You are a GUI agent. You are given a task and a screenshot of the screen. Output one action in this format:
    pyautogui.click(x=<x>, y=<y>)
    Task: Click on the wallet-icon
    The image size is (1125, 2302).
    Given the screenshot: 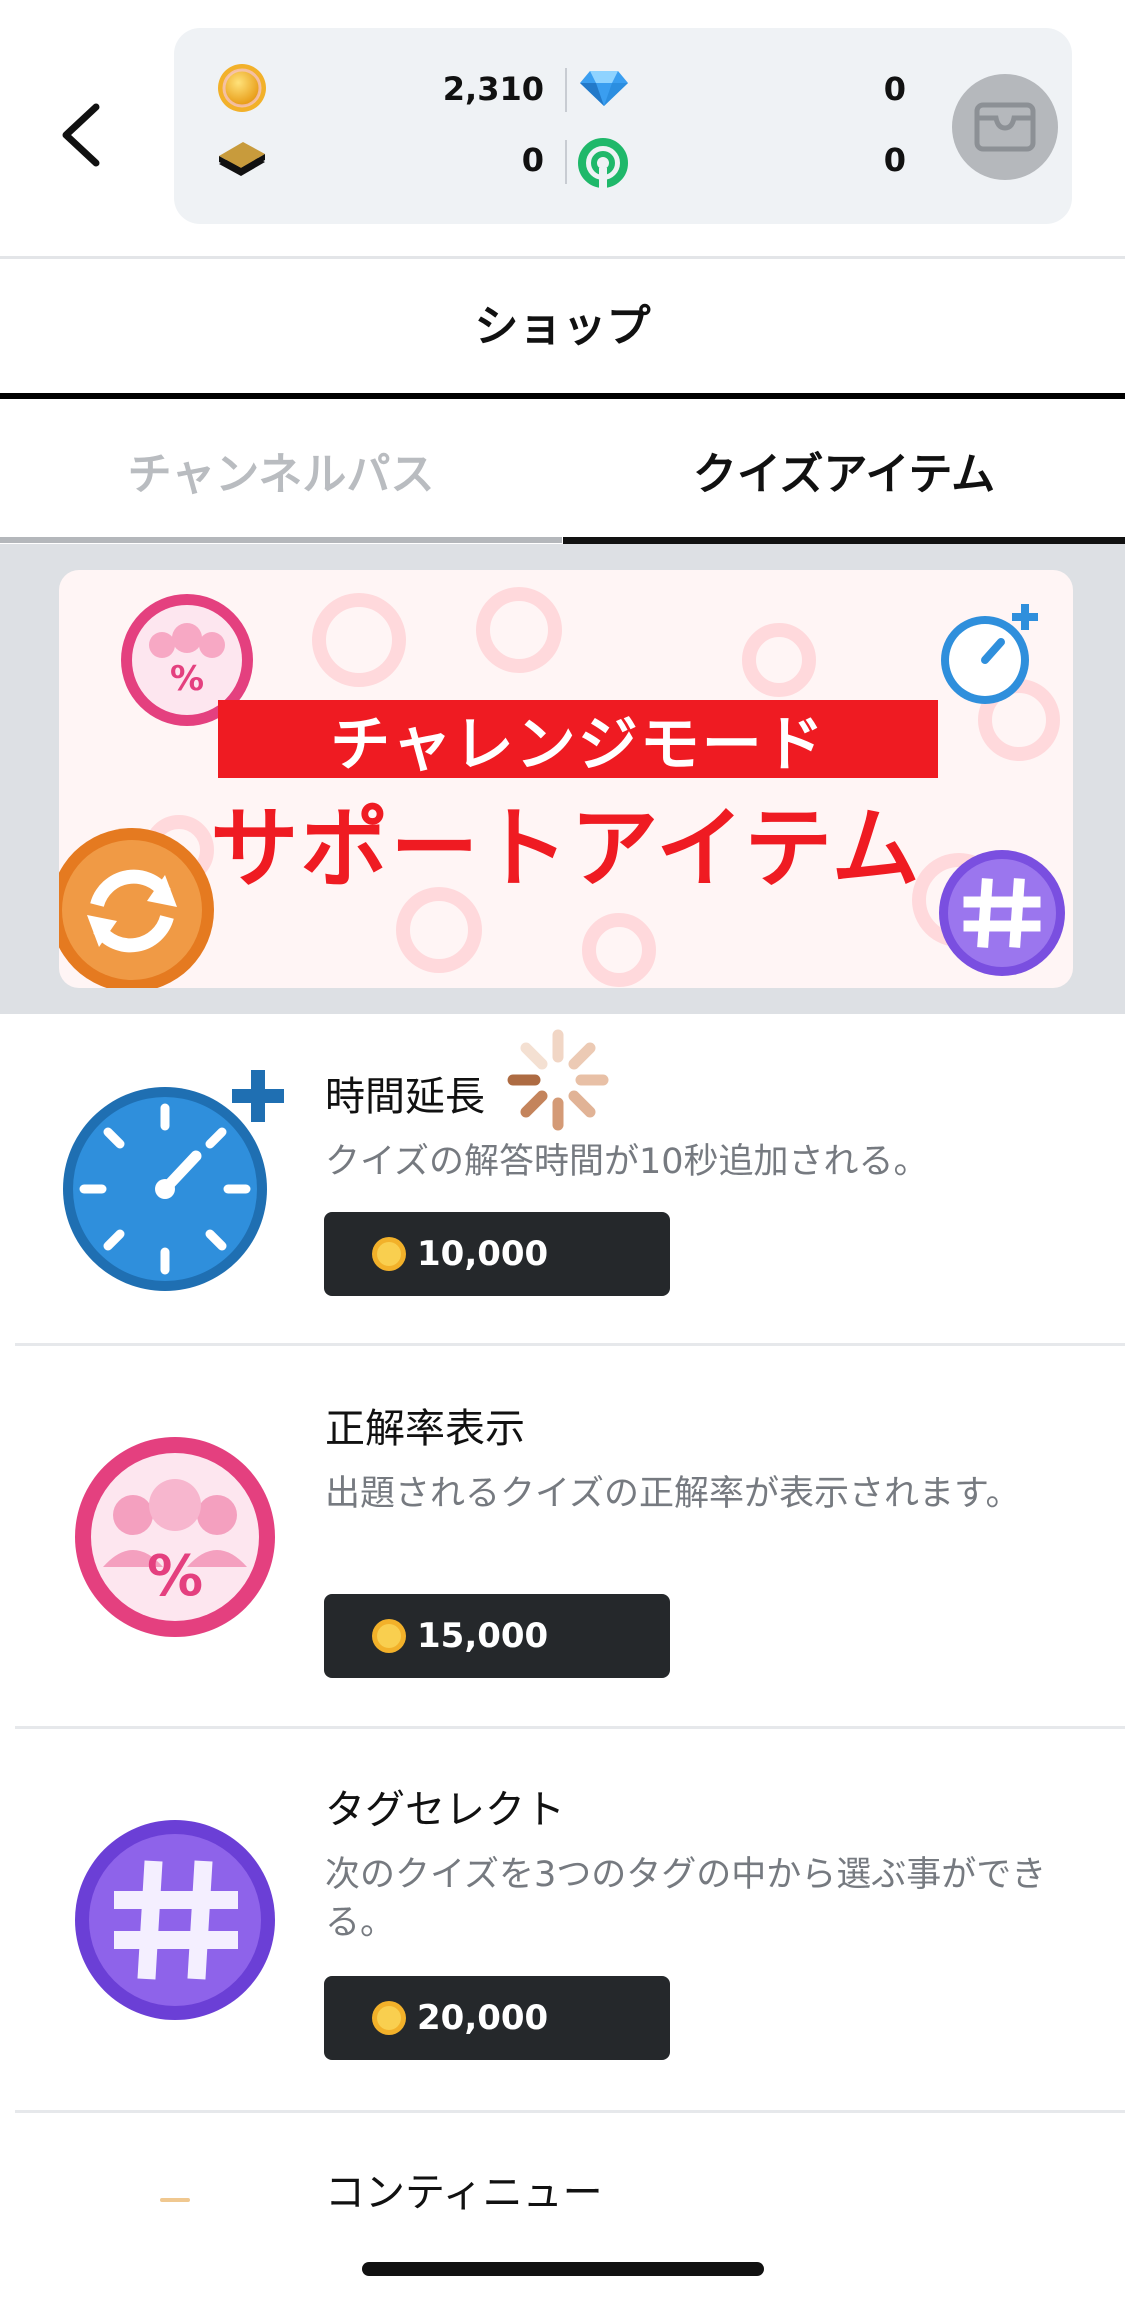 What is the action you would take?
    pyautogui.click(x=1005, y=127)
    